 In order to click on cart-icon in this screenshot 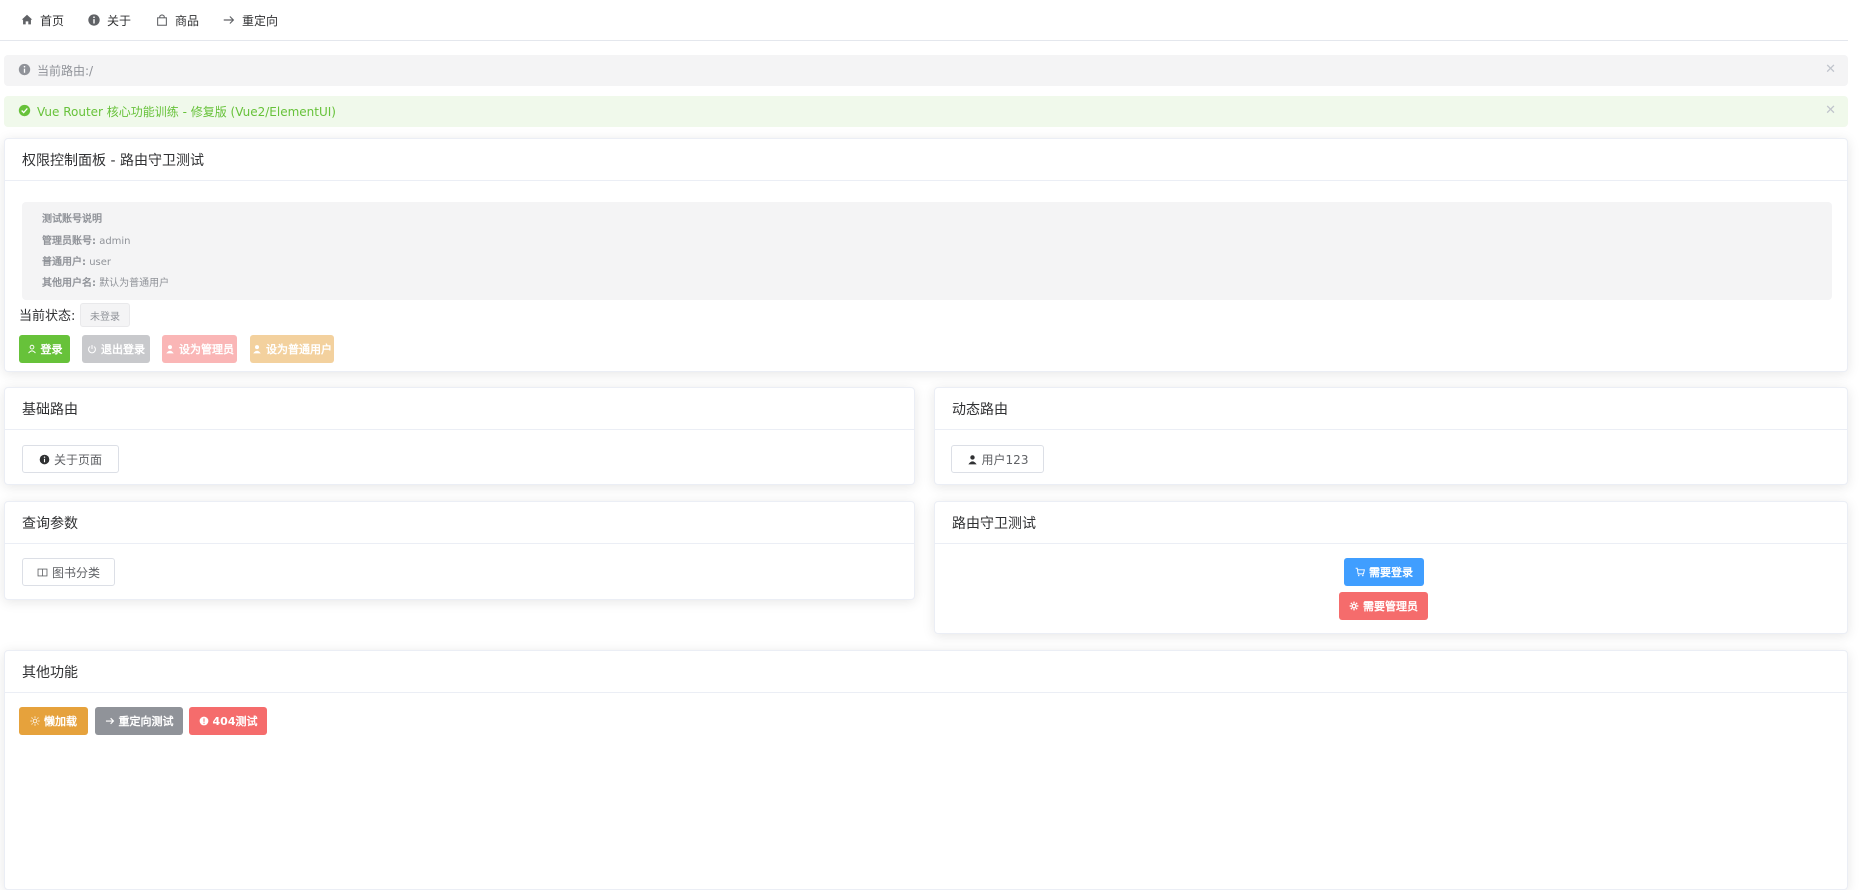, I will do `click(1360, 572)`.